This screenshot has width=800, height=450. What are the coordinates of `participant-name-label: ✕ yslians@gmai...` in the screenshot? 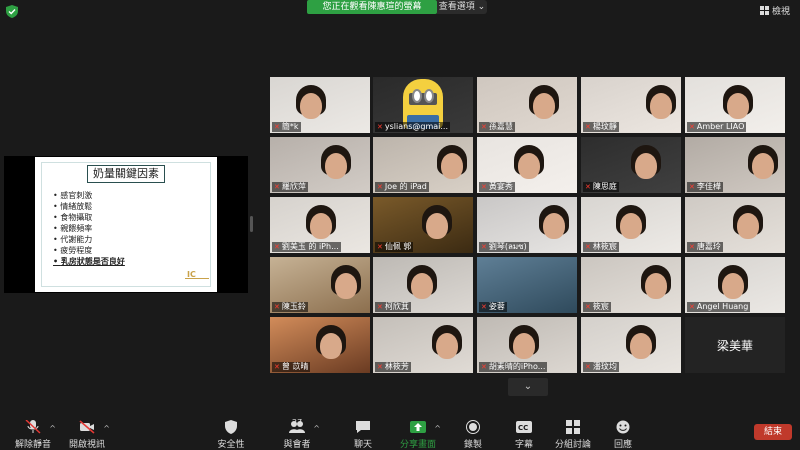 It's located at (412, 127).